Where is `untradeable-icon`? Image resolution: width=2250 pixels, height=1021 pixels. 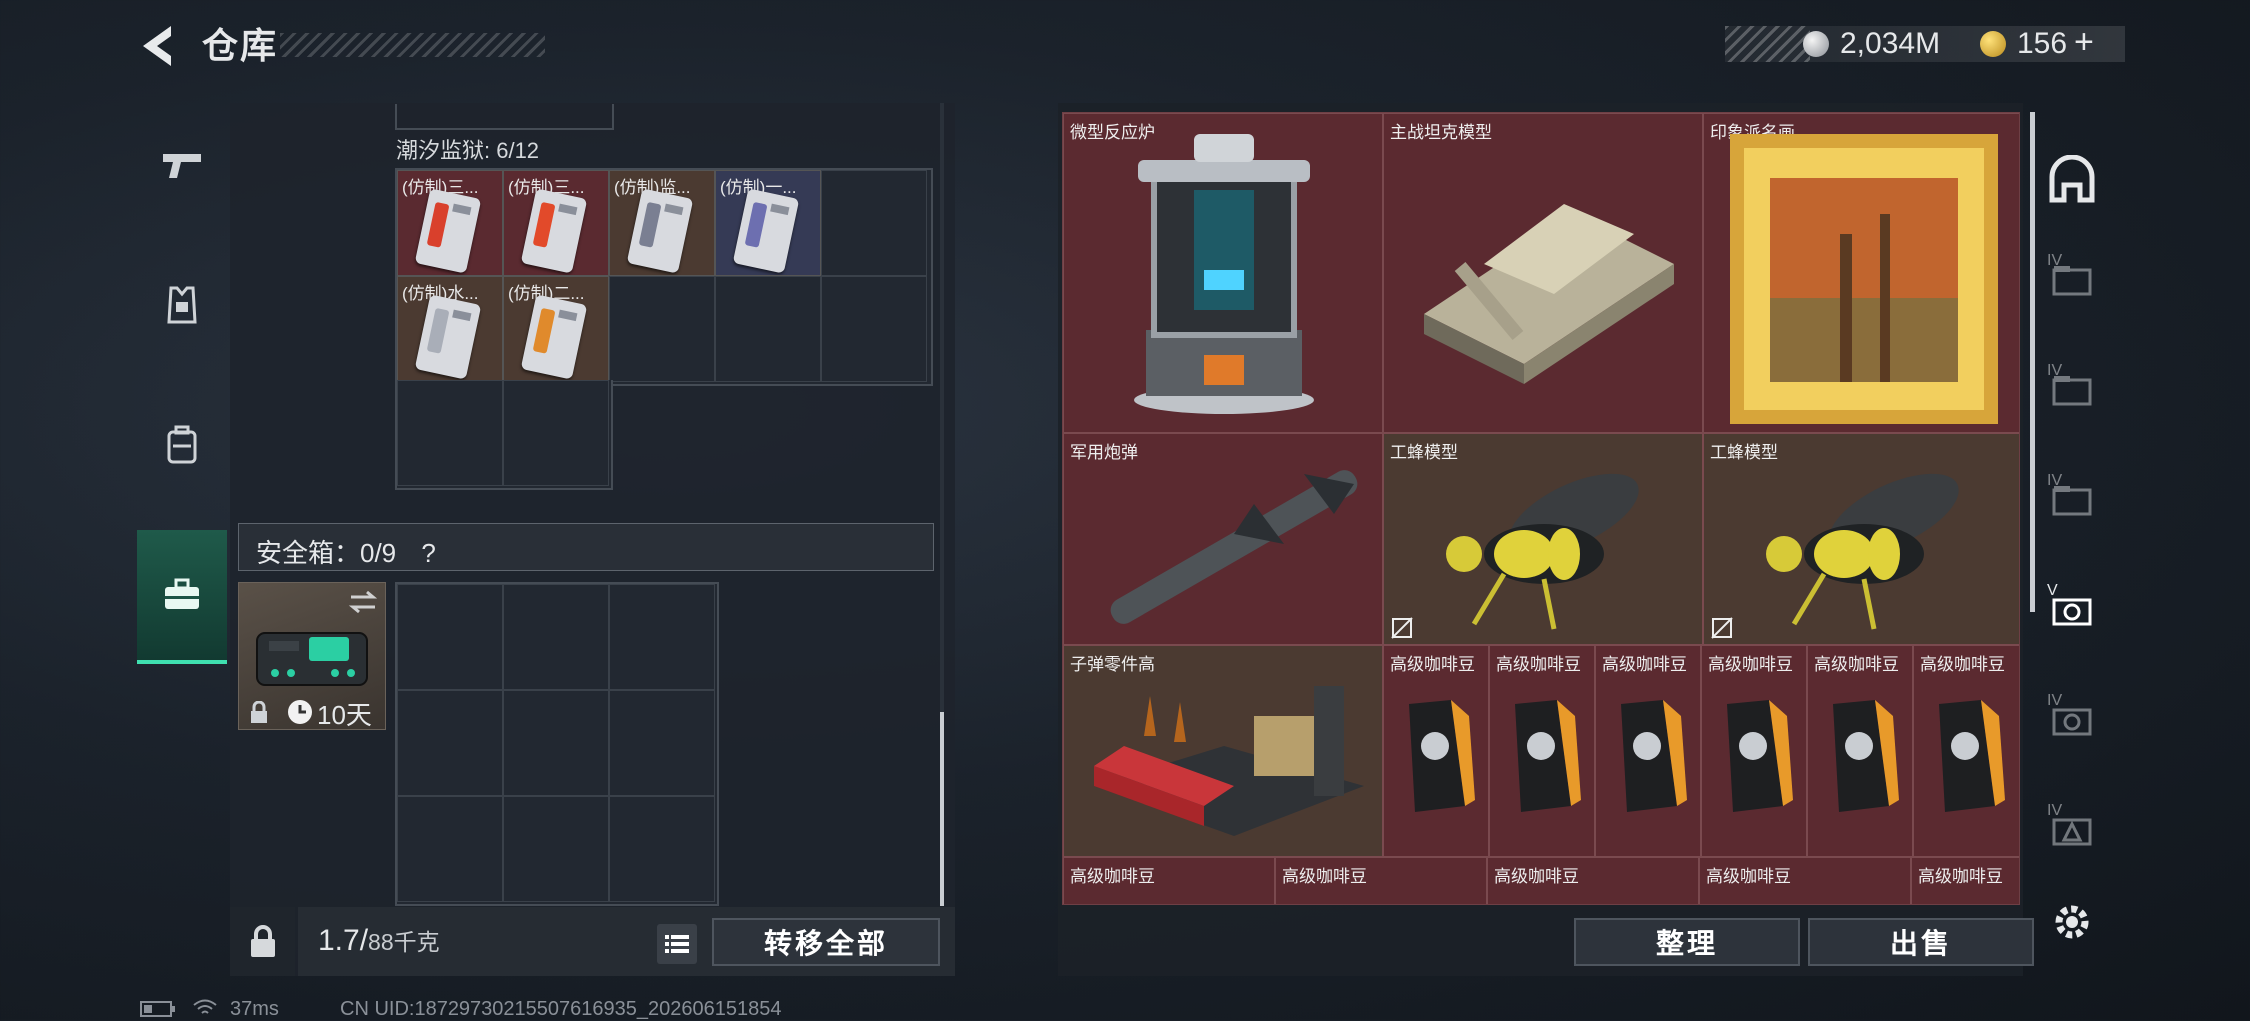 untradeable-icon is located at coordinates (1402, 628).